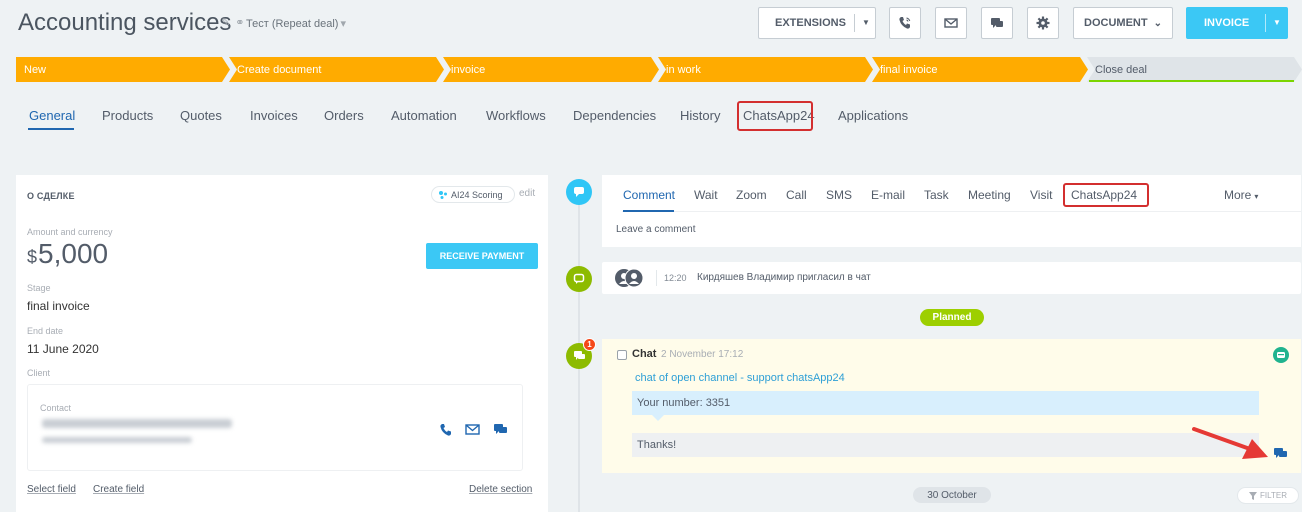 The width and height of the screenshot is (1302, 527). What do you see at coordinates (137, 423) in the screenshot?
I see `blurred-contact-name` at bounding box center [137, 423].